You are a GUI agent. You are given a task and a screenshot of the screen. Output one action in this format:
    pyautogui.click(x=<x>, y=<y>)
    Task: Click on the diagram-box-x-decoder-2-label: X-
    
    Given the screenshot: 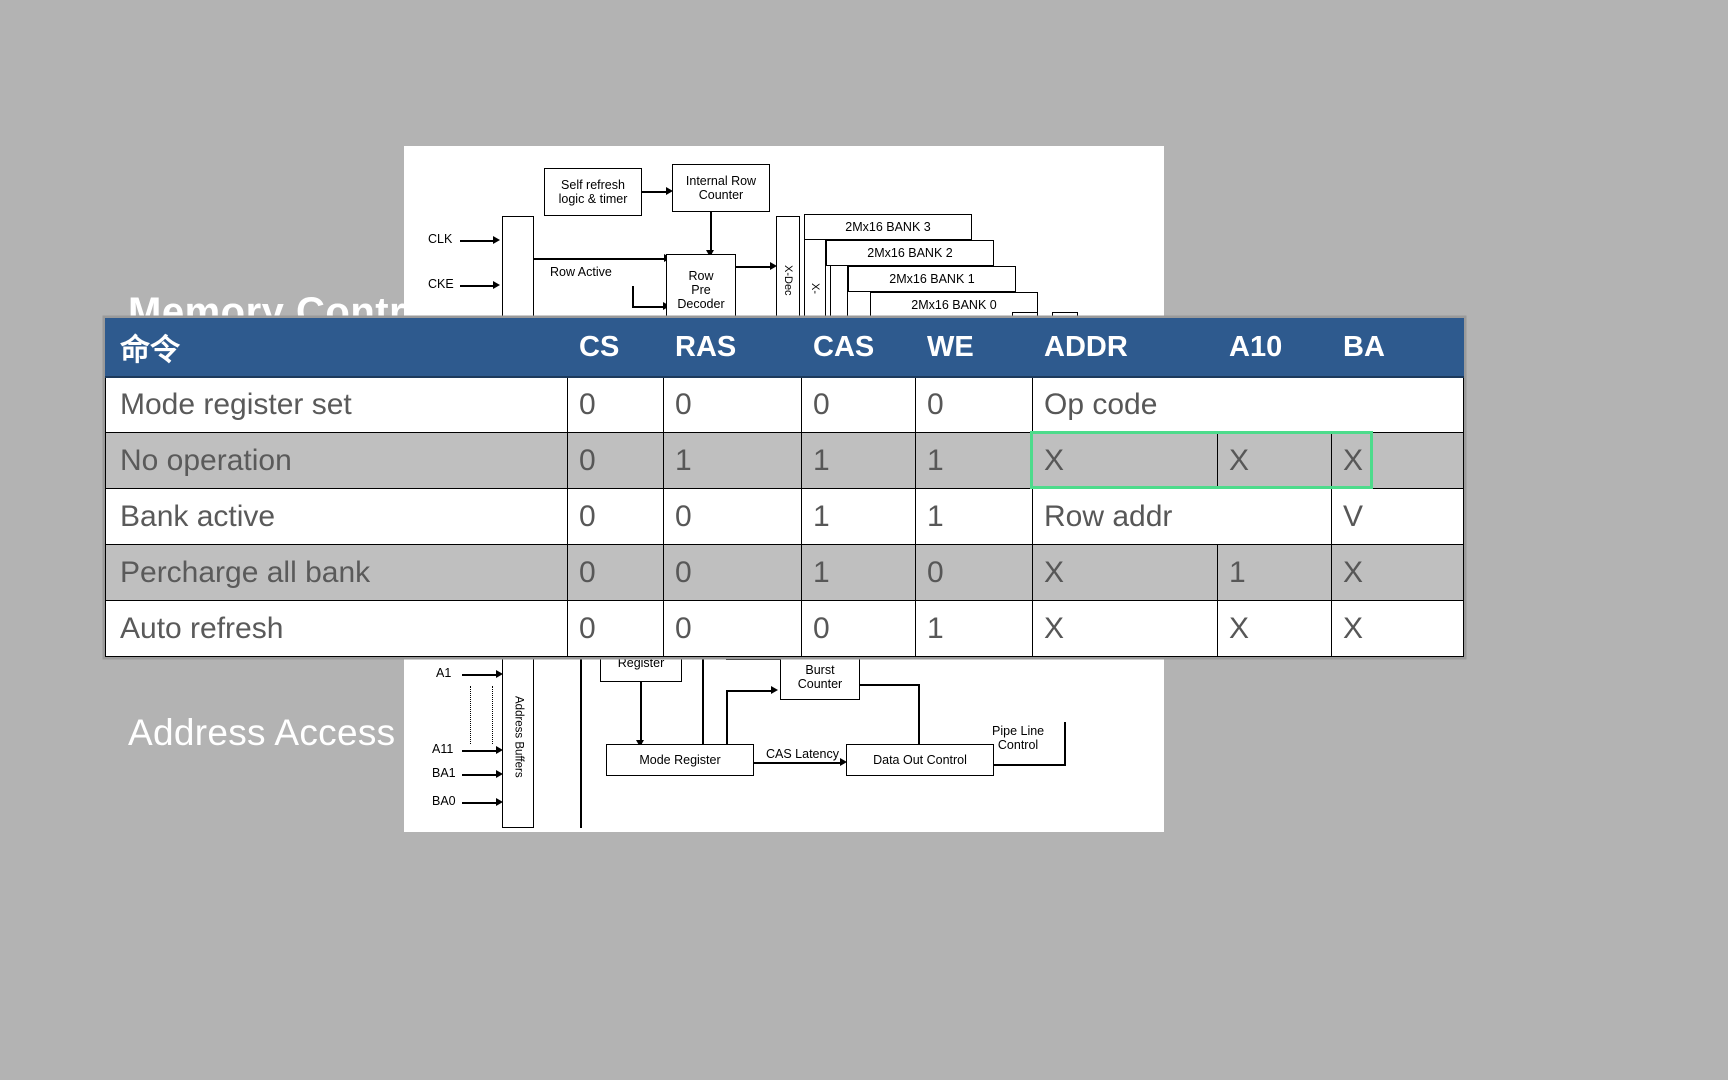 What is the action you would take?
    pyautogui.click(x=815, y=288)
    